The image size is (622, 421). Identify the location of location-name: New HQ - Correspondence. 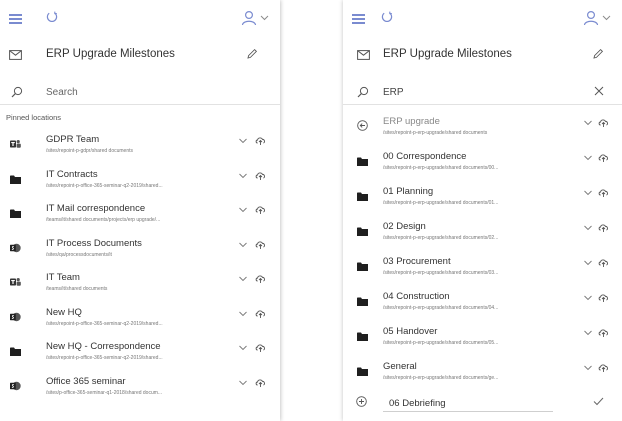
(103, 346).